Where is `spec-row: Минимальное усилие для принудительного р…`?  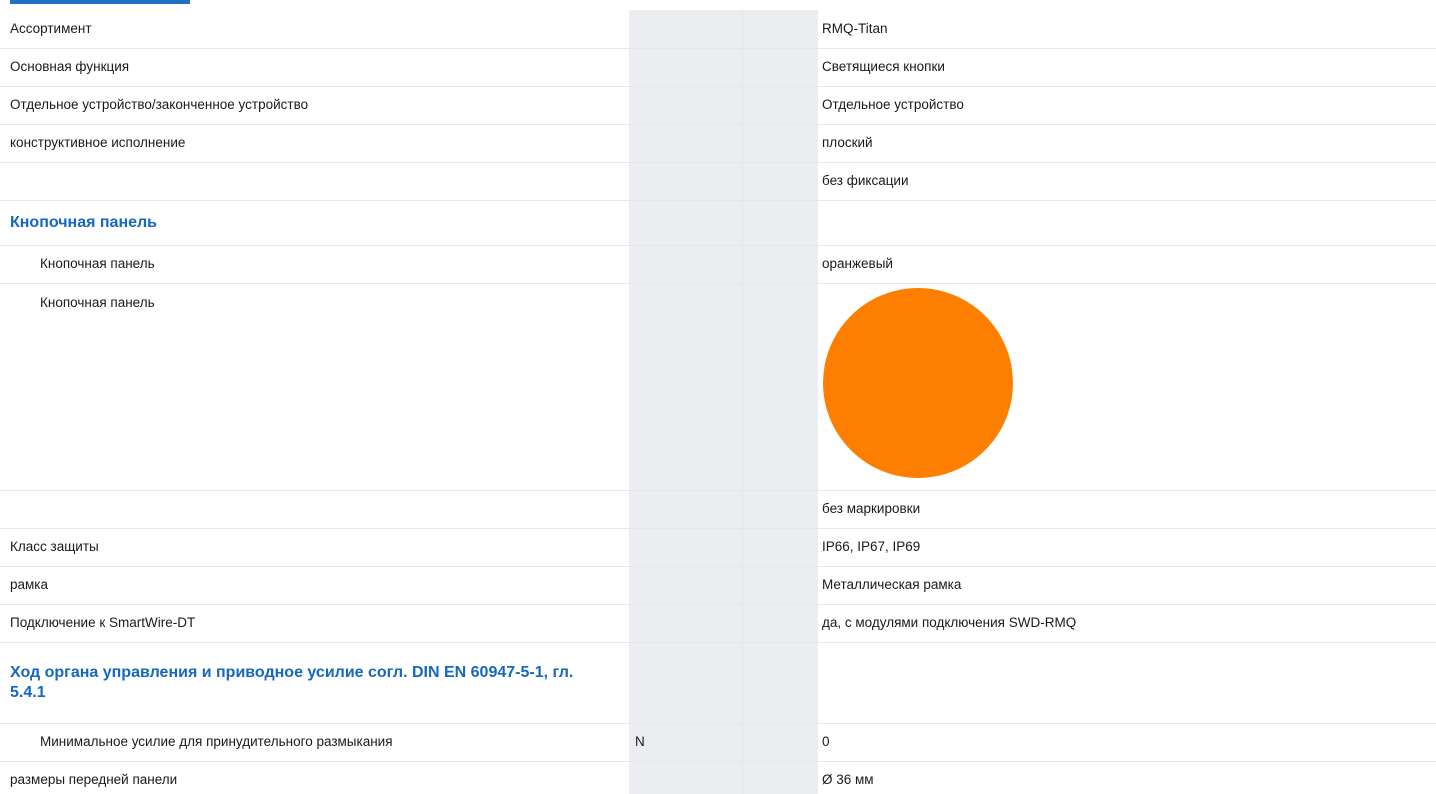 spec-row: Минимальное усилие для принудительного р… is located at coordinates (718, 742).